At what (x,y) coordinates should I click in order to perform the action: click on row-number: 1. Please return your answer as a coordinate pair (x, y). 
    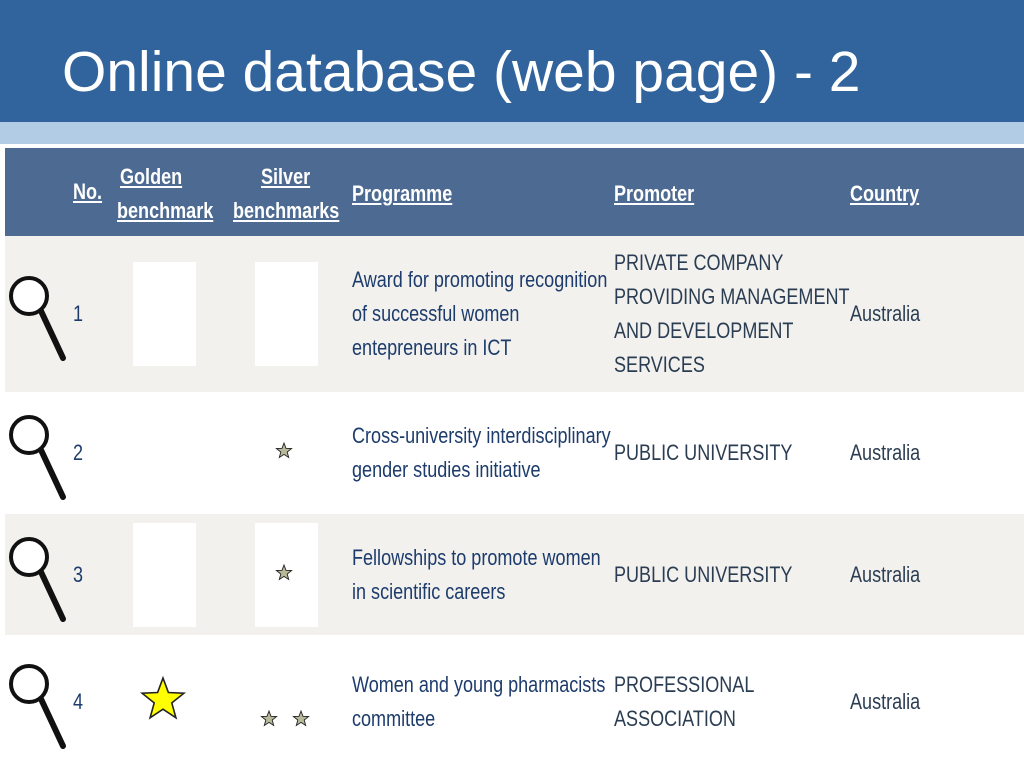
    Looking at the image, I should click on (78, 313).